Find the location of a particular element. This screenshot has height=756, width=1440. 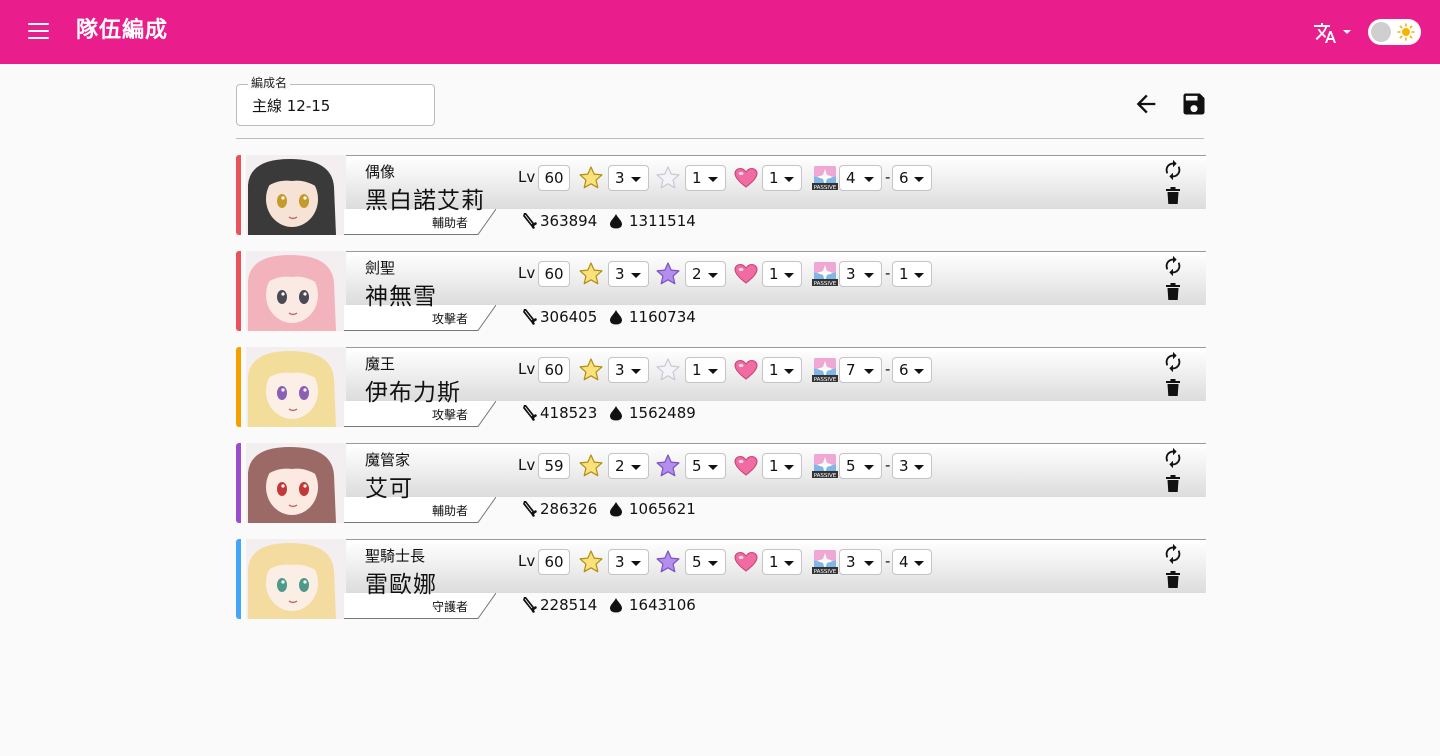

translate-icon is located at coordinates (1325, 33).